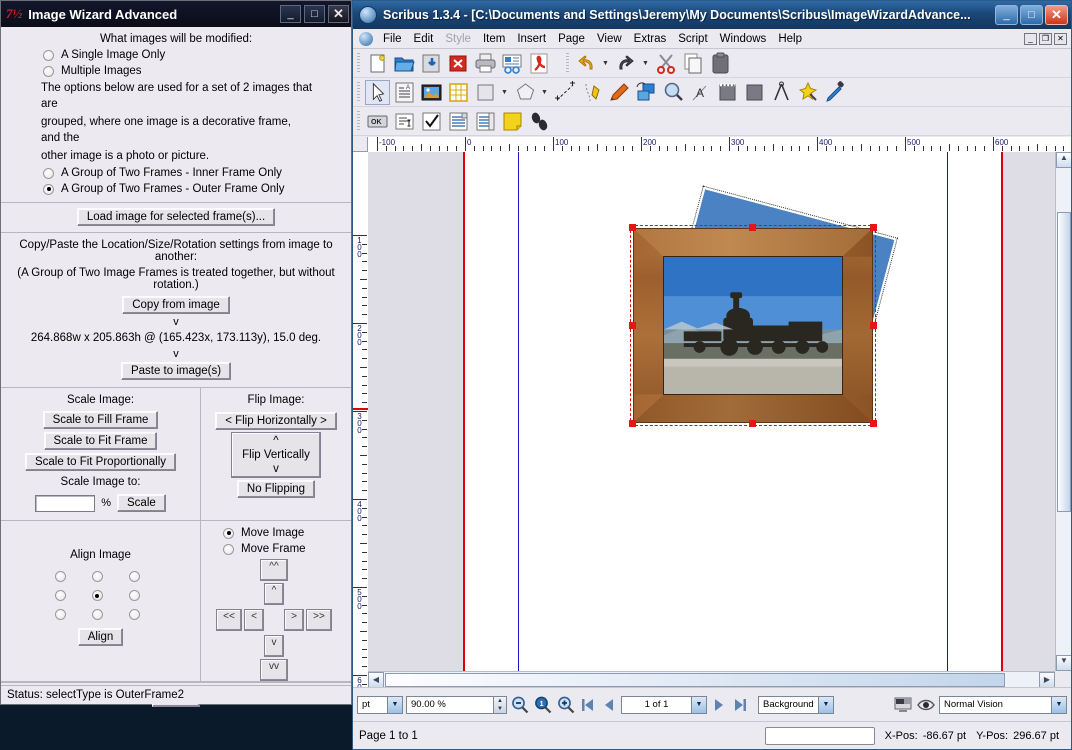 This screenshot has width=1072, height=750. I want to click on zoom-spinbox: 90.00 % ▲ ▼, so click(456, 704).